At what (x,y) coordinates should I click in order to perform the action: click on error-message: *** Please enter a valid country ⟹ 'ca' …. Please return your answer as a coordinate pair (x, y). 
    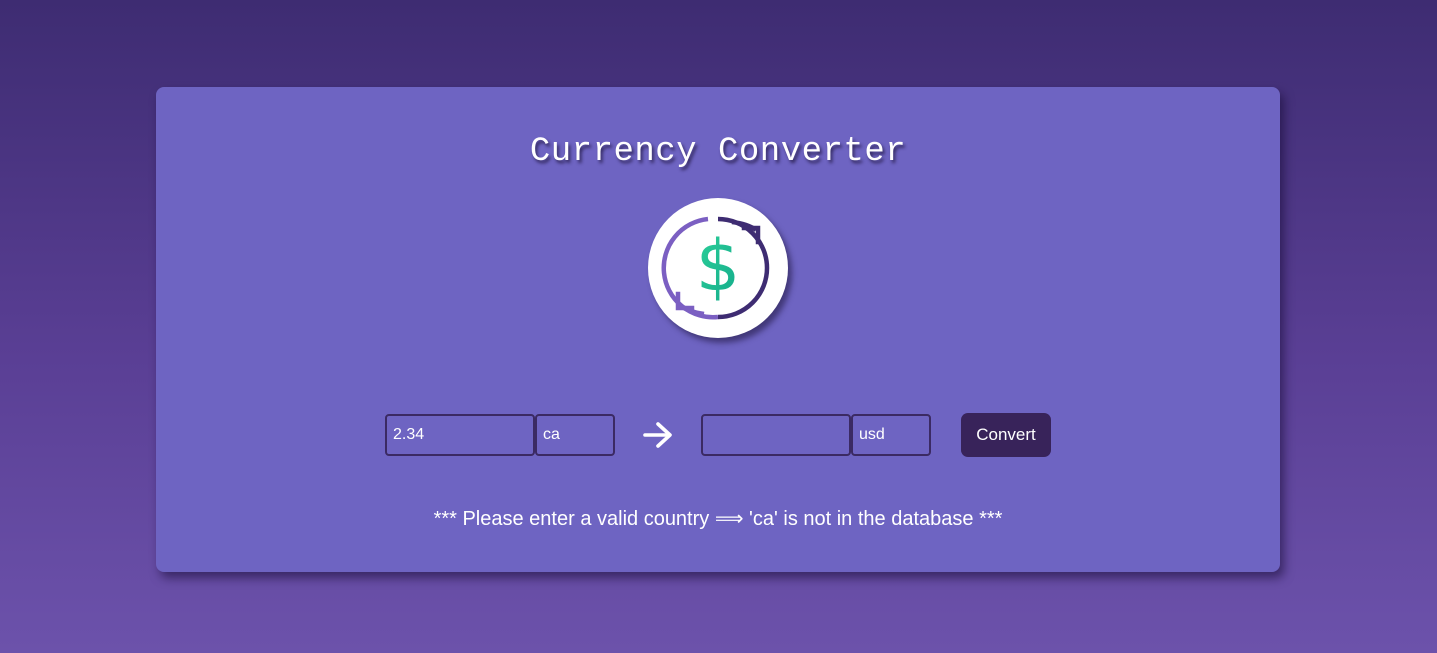
    Looking at the image, I should click on (718, 519).